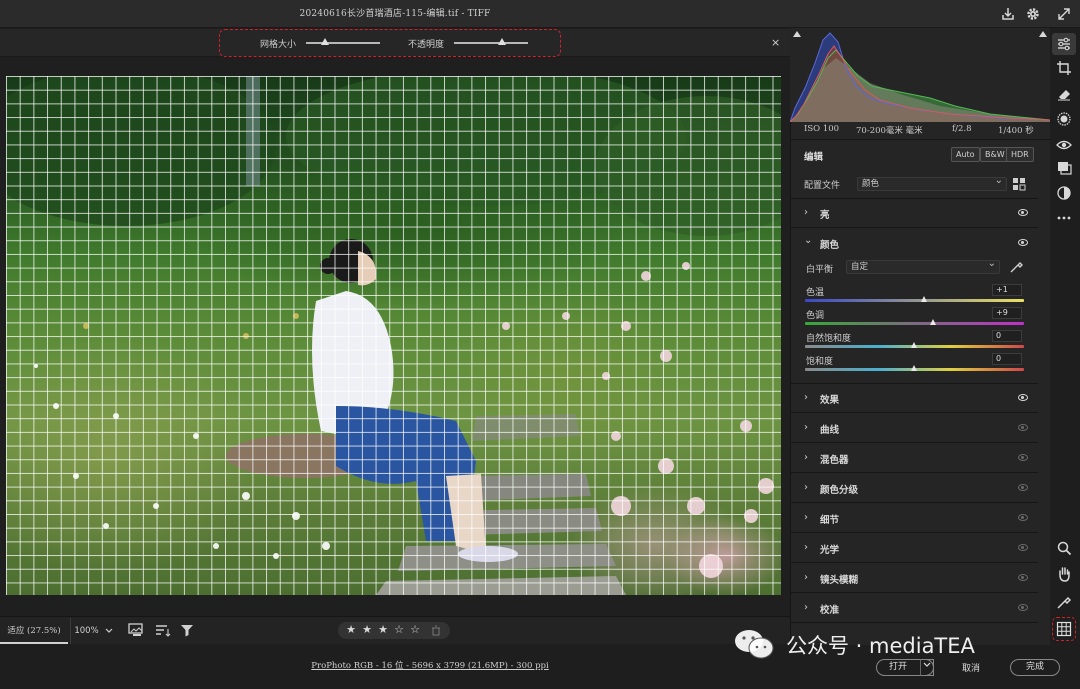 This screenshot has height=689, width=1080. Describe the element at coordinates (913, 368) in the screenshot. I see `saturation-slider-thumb` at that location.